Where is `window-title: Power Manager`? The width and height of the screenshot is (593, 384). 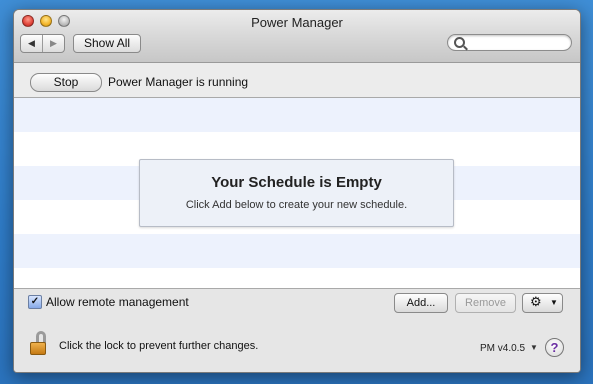 window-title: Power Manager is located at coordinates (297, 22).